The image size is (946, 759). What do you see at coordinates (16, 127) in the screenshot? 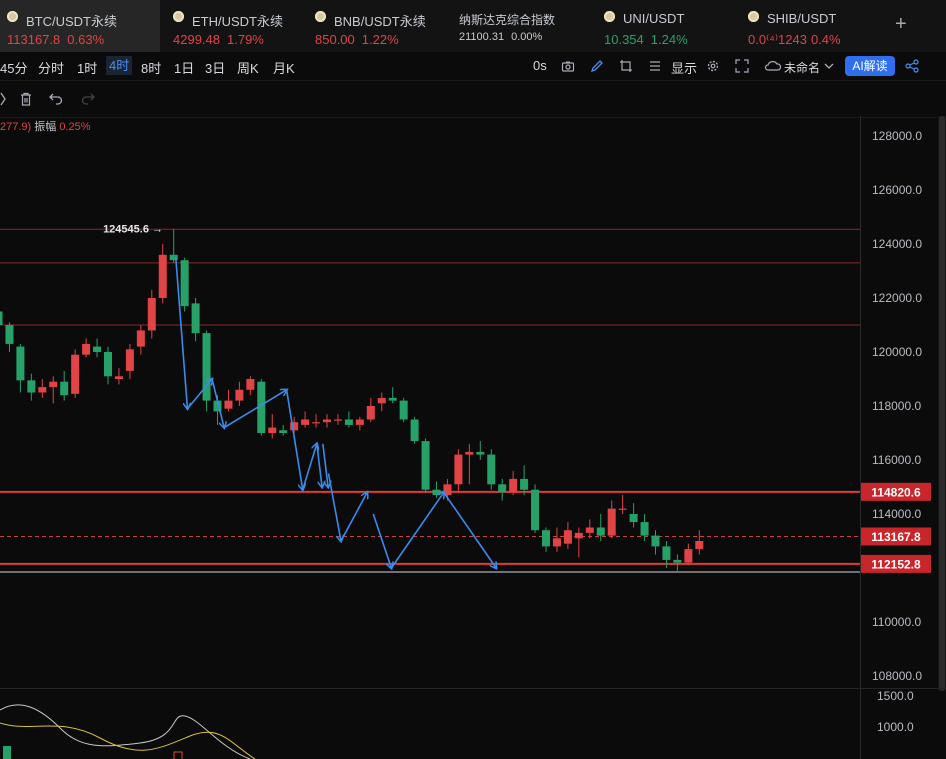
I see `info-prefix: 277.9)` at bounding box center [16, 127].